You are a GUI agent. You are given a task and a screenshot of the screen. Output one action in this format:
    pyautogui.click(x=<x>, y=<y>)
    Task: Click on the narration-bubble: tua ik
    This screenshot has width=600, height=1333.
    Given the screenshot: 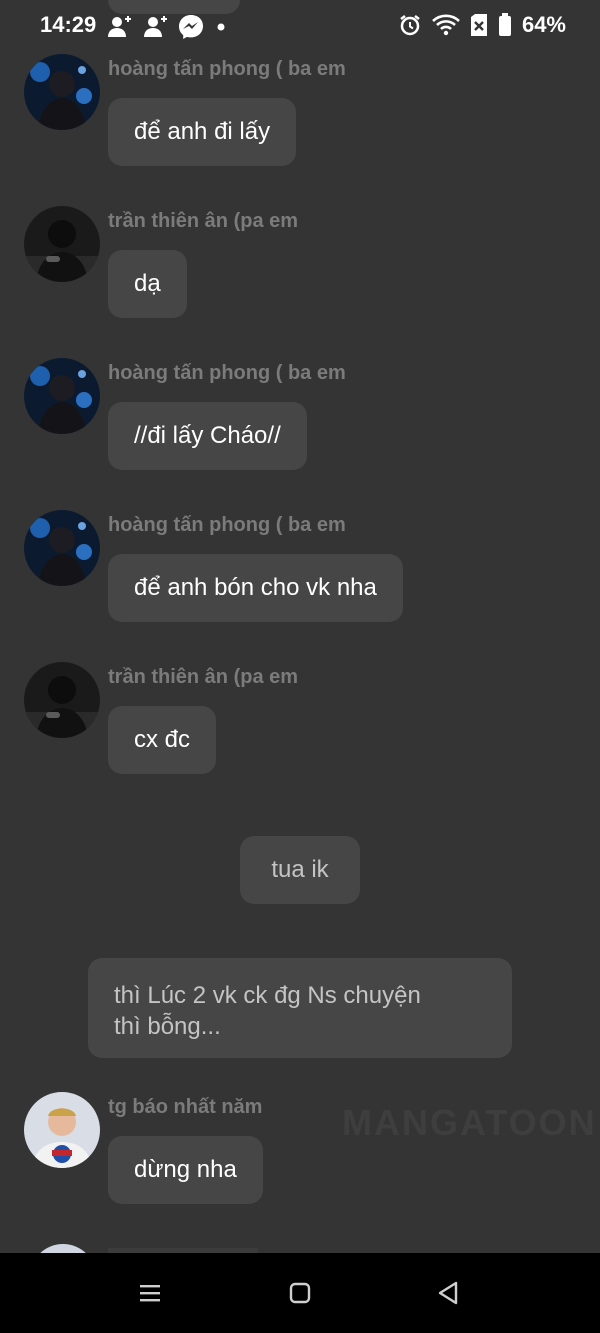 What is the action you would take?
    pyautogui.click(x=300, y=870)
    